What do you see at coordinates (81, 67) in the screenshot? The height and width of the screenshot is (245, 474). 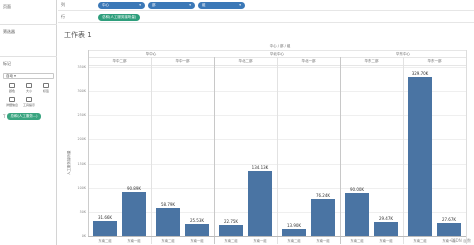 I see `y-tick-label: 350K` at bounding box center [81, 67].